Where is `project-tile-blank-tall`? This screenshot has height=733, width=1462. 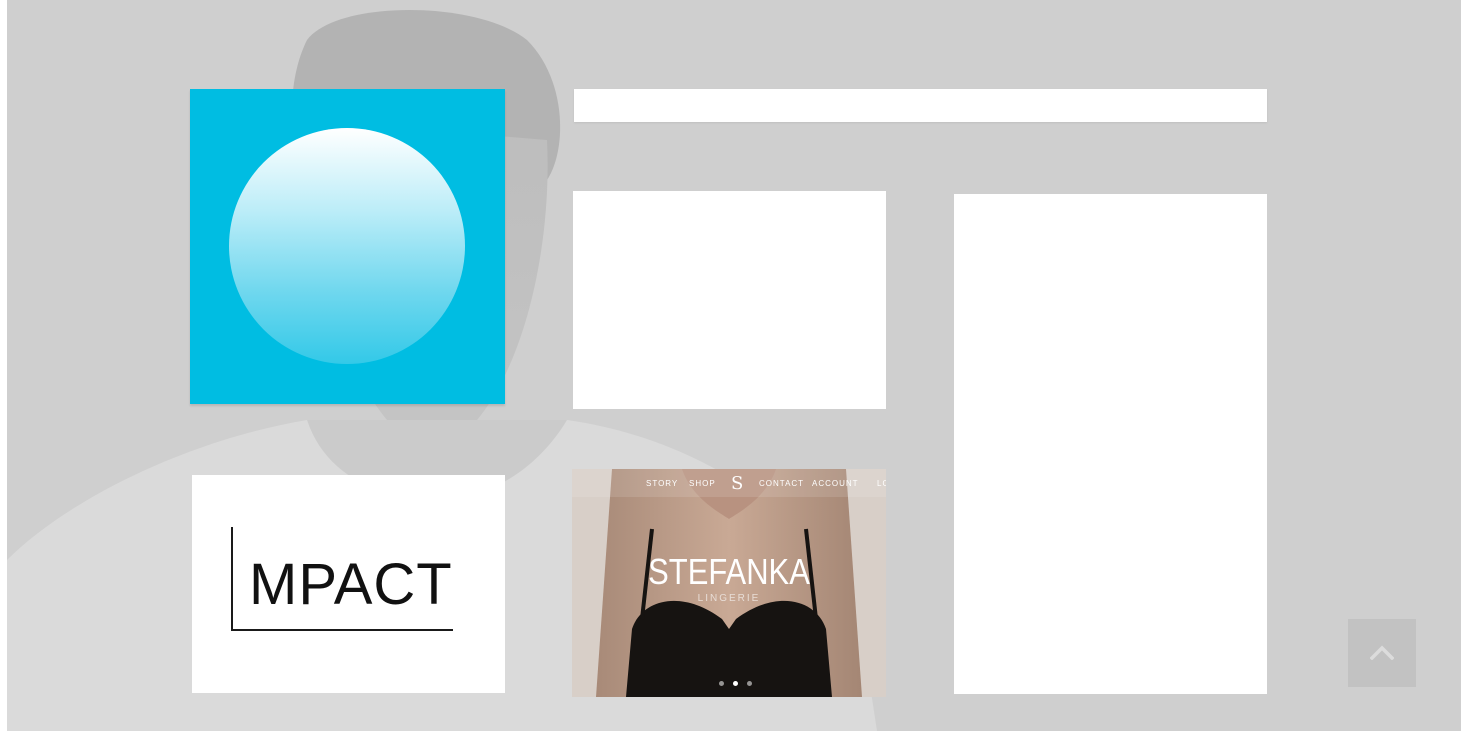
project-tile-blank-tall is located at coordinates (1110, 444).